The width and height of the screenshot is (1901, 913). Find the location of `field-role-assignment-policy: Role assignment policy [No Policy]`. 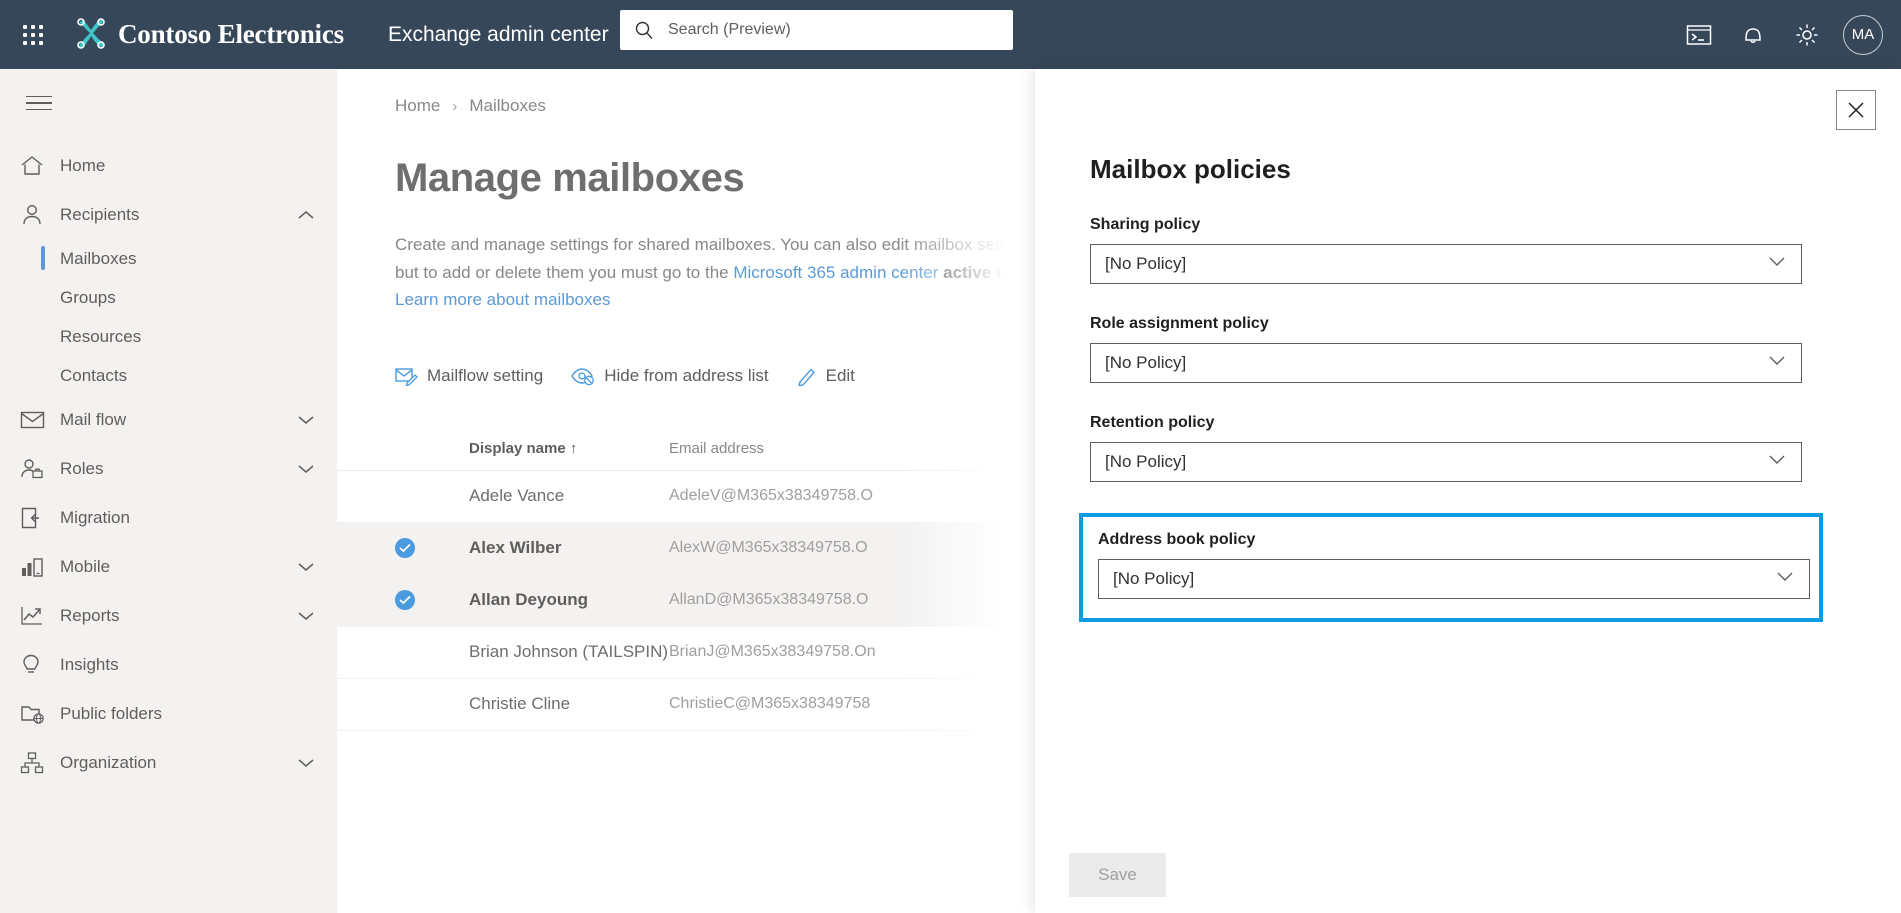

field-role-assignment-policy: Role assignment policy [No Policy] is located at coordinates (1446, 349).